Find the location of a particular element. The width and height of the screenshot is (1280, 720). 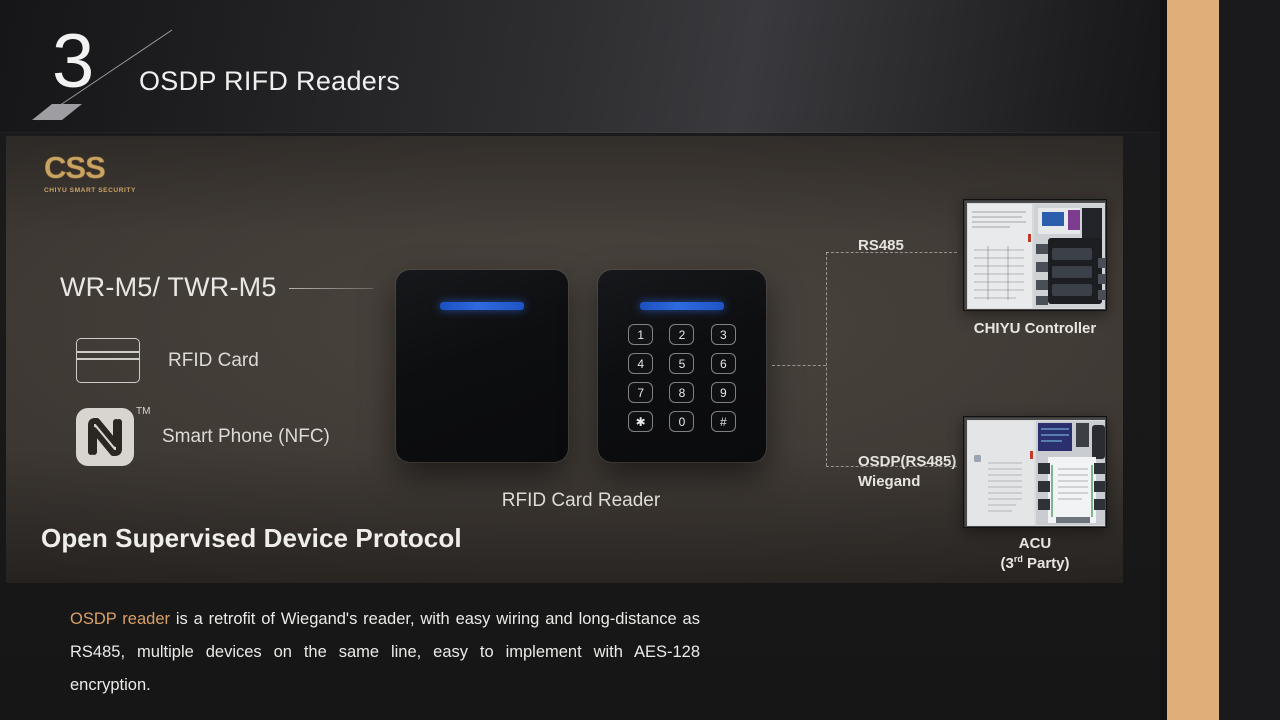

keypad-key: 5 is located at coordinates (682, 363).